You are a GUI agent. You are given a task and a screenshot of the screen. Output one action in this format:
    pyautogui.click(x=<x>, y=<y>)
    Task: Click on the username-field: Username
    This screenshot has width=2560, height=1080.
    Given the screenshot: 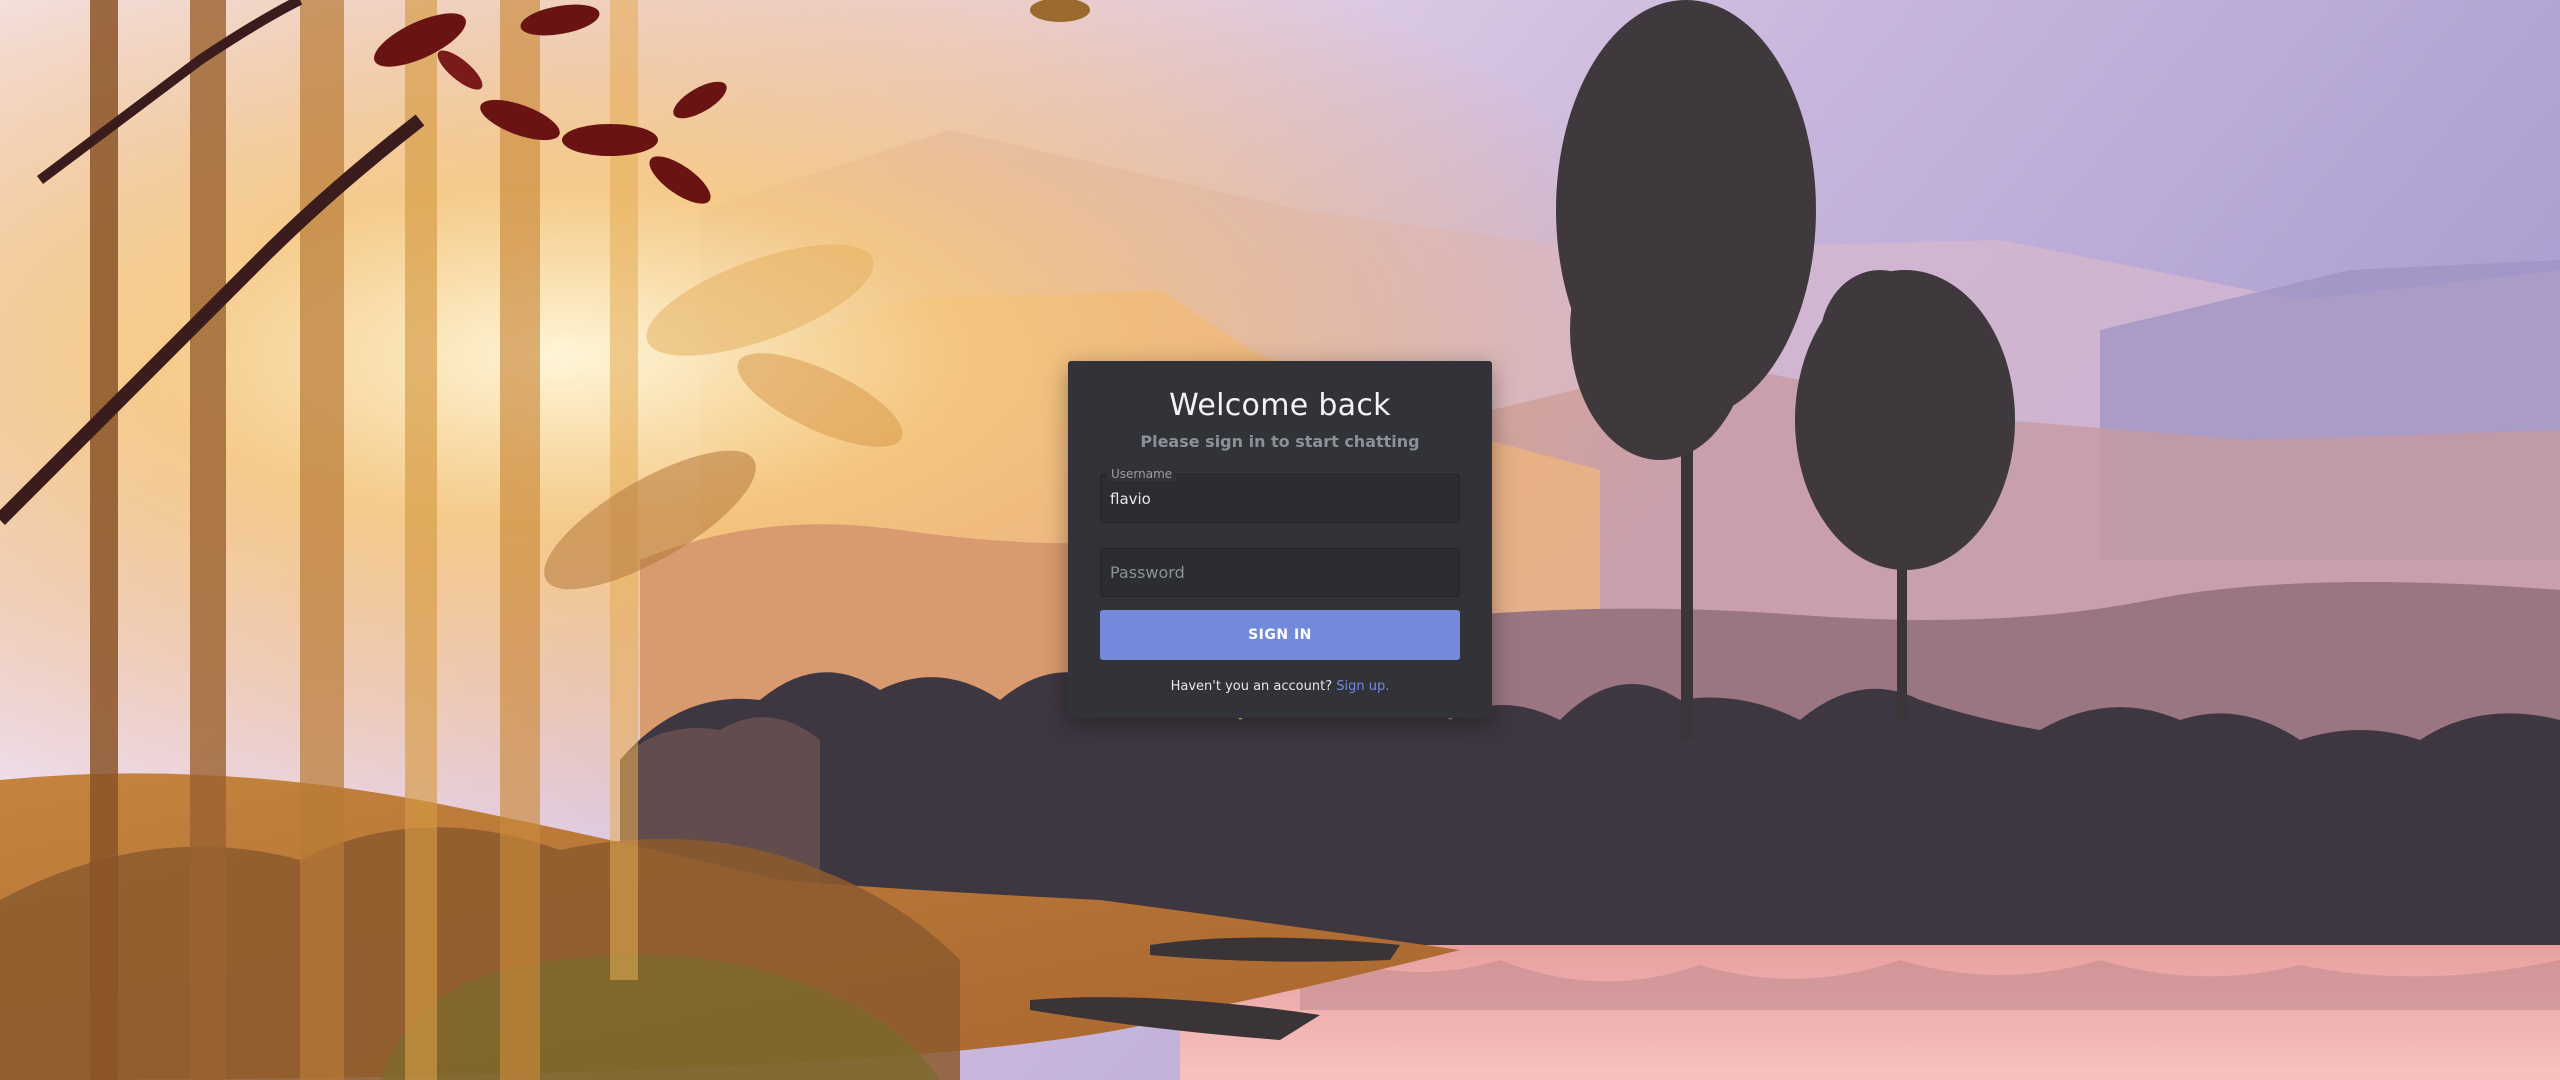 What is the action you would take?
    pyautogui.click(x=1280, y=495)
    